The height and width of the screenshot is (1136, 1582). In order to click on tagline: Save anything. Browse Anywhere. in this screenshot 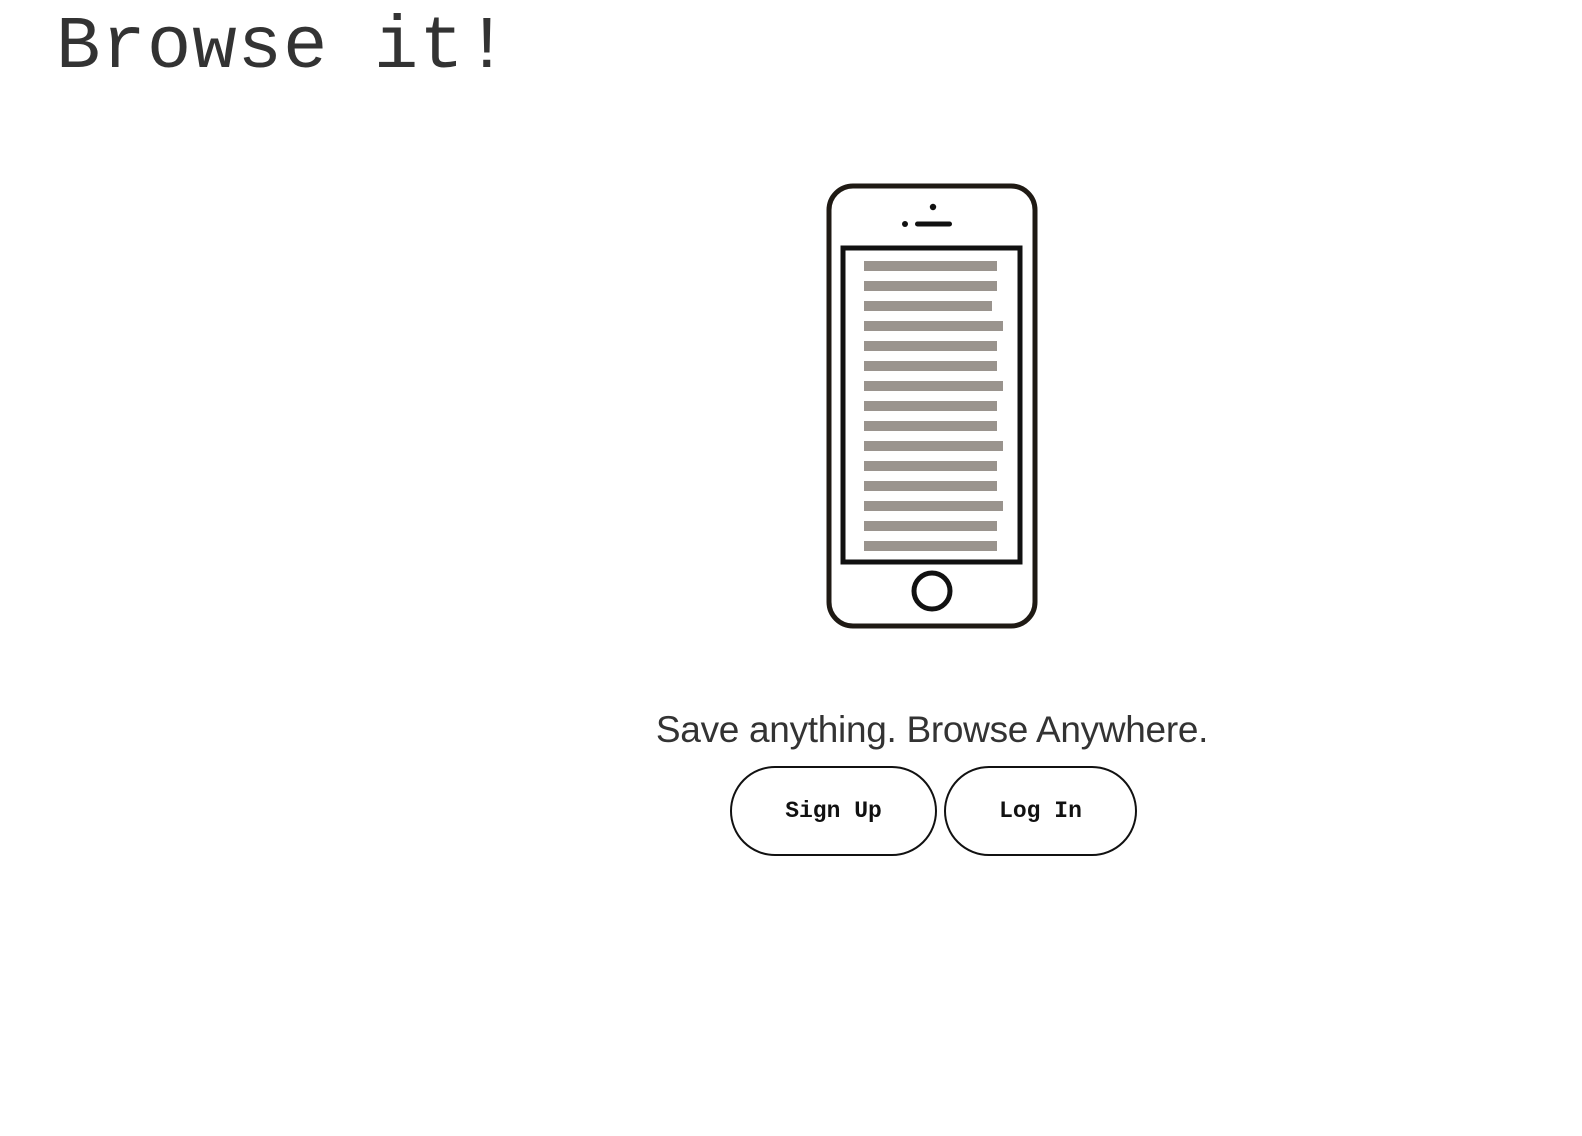, I will do `click(932, 729)`.